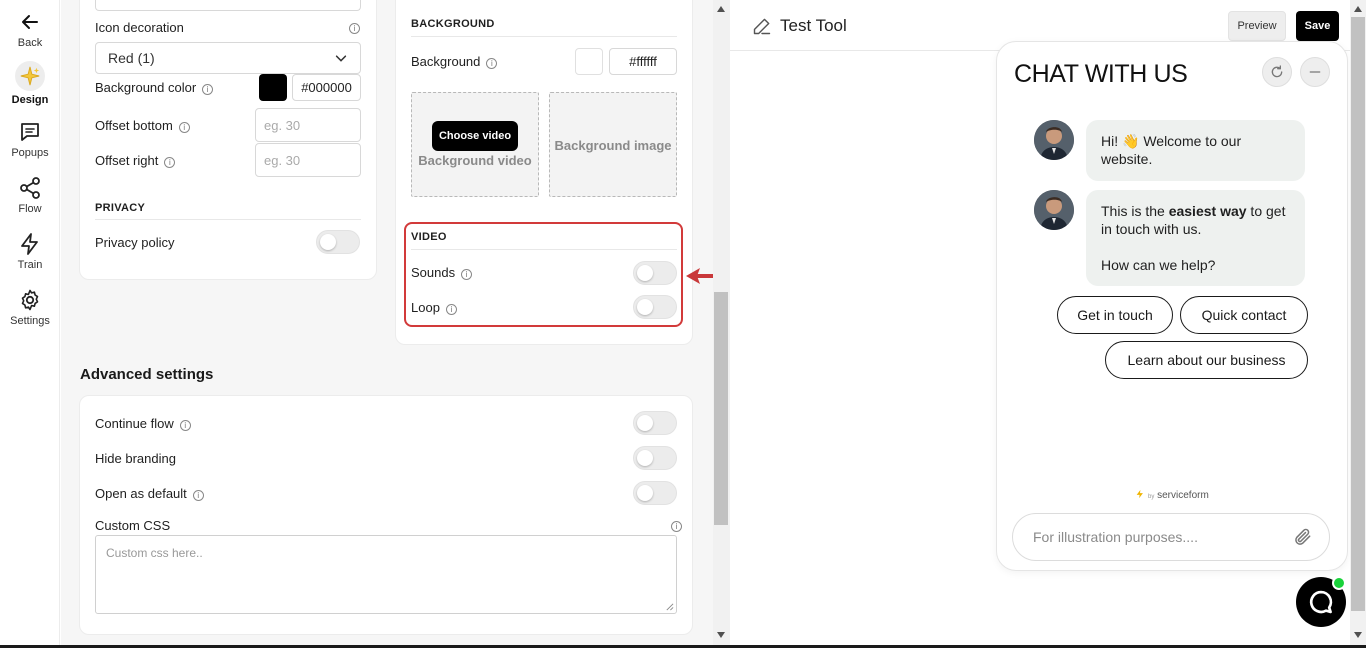 The height and width of the screenshot is (648, 1366). What do you see at coordinates (30, 22) in the screenshot?
I see `arrow-left-icon` at bounding box center [30, 22].